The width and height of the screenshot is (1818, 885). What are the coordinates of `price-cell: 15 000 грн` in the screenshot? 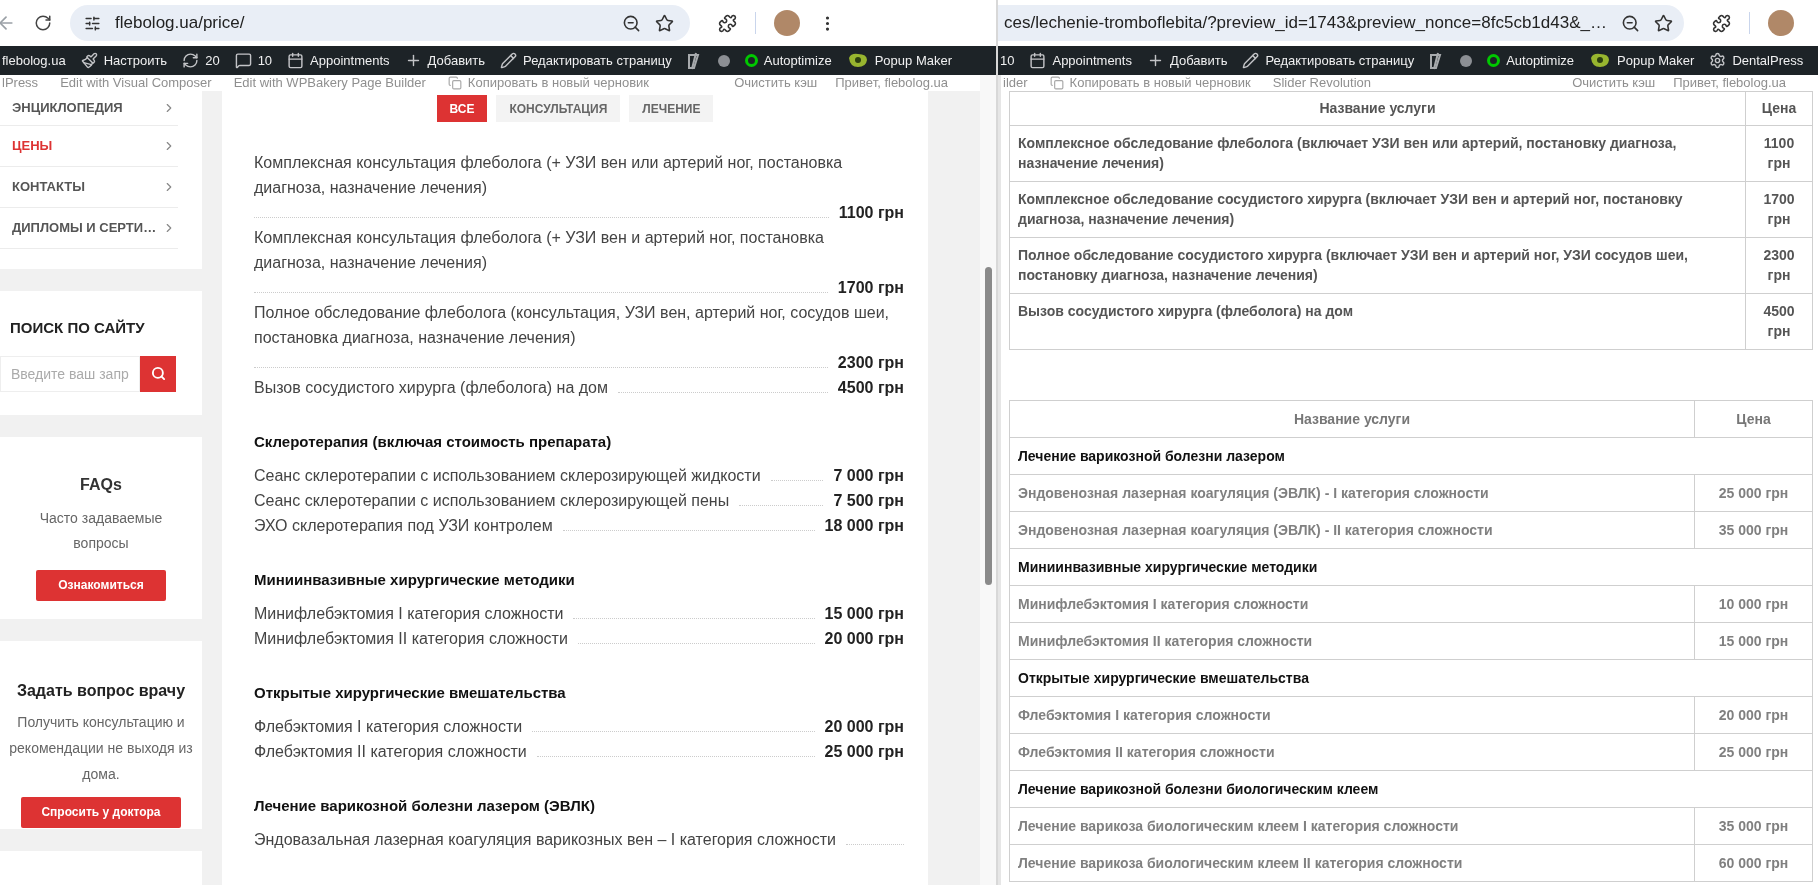 It's located at (1753, 641).